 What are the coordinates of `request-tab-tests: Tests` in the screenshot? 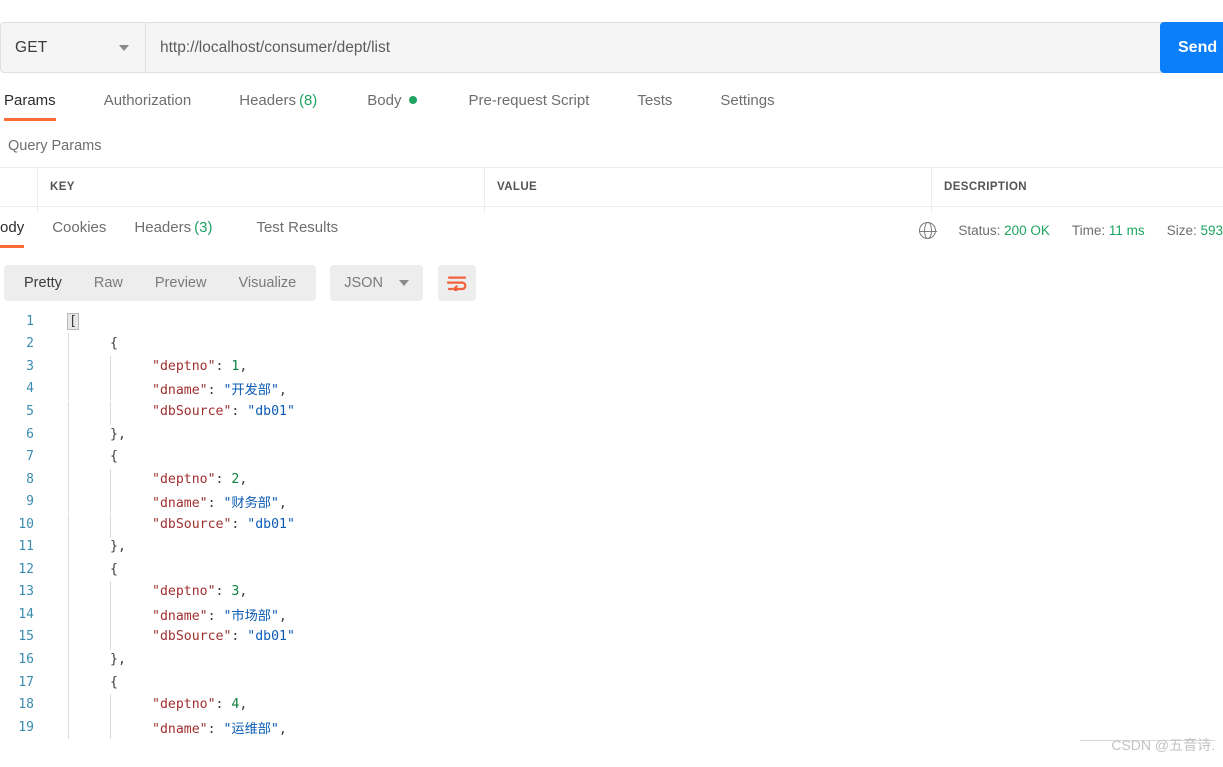 It's located at (654, 105).